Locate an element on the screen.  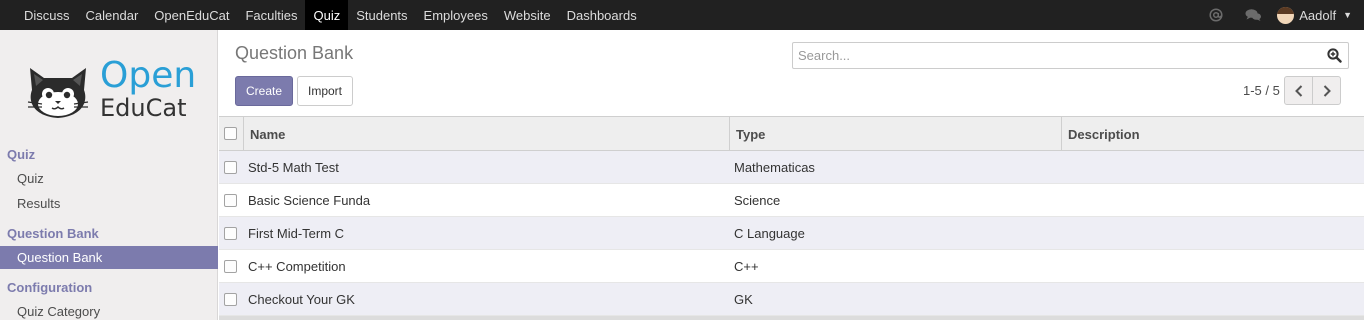
openeducat-logo: Open EduCat is located at coordinates (112, 91).